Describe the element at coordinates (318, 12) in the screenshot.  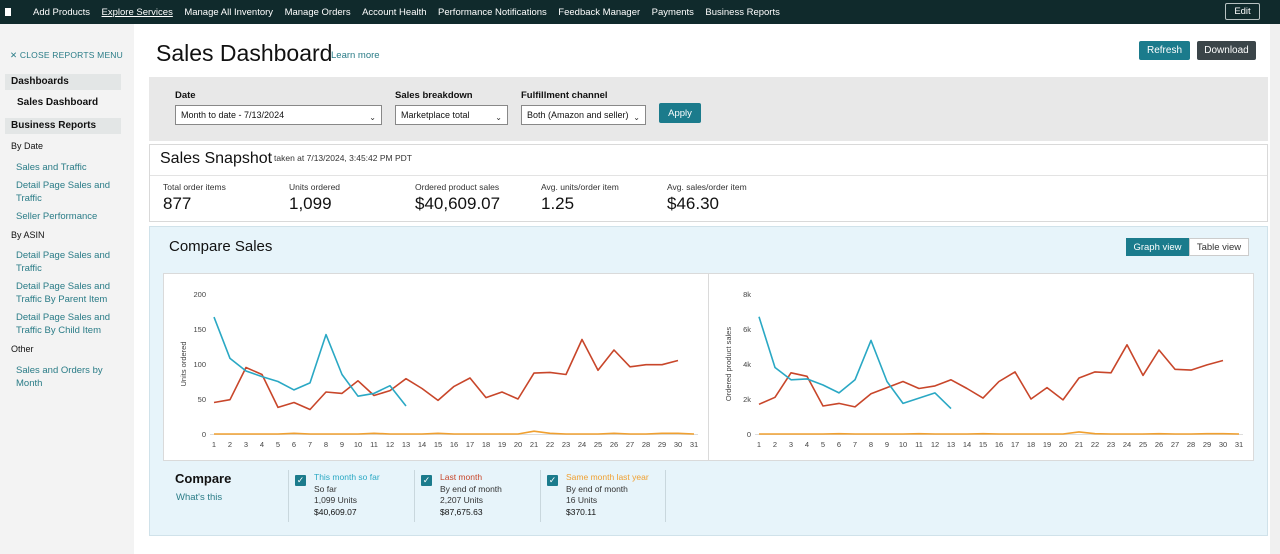
I see `nav-manage-orders: Manage Orders` at that location.